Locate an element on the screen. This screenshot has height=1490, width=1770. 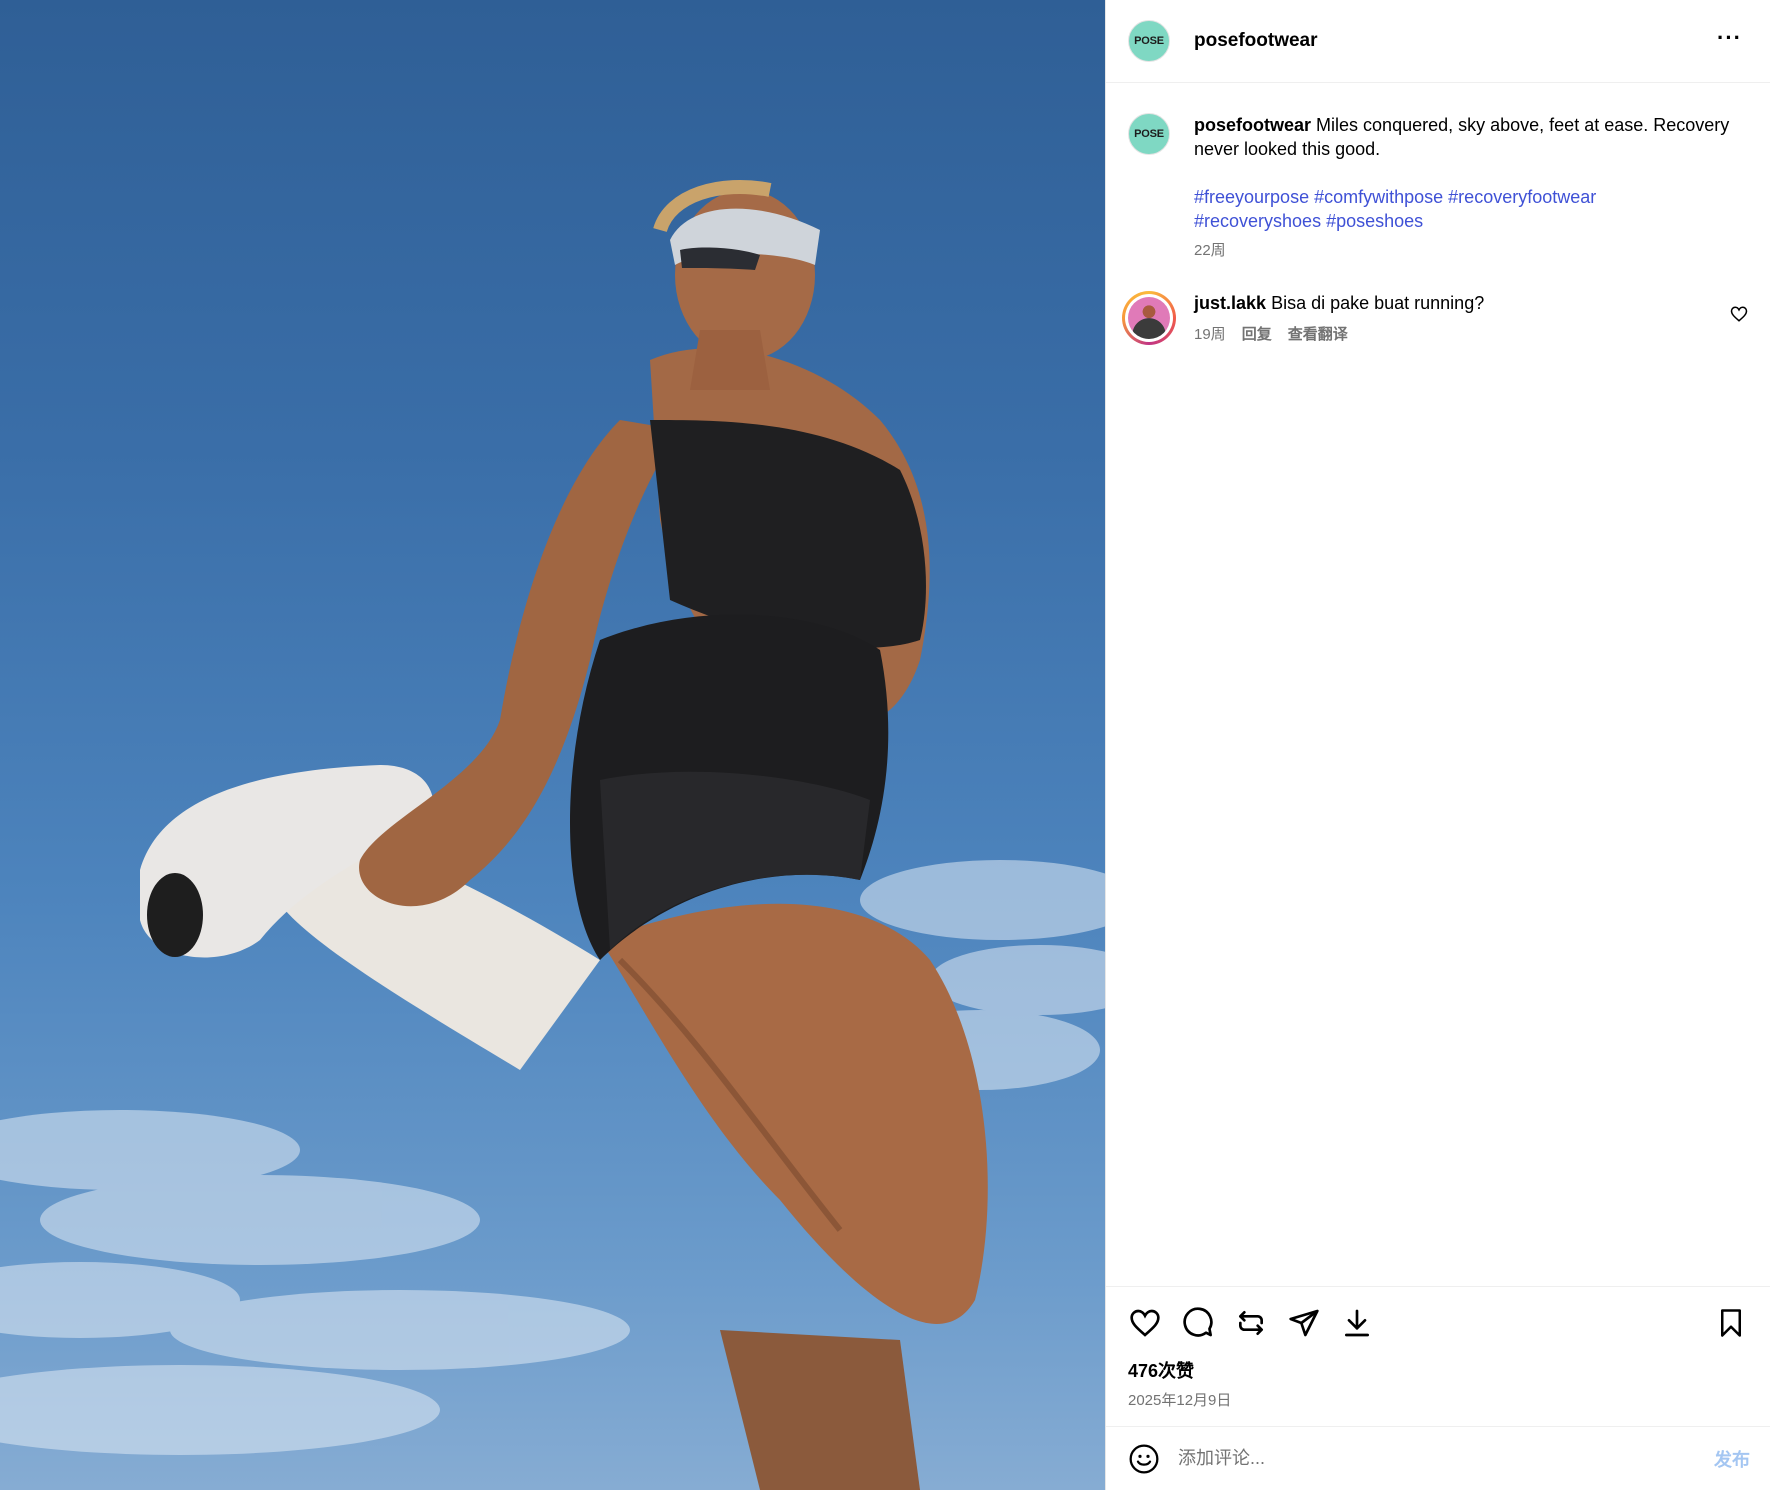
bookmark-icon is located at coordinates (1731, 1323).